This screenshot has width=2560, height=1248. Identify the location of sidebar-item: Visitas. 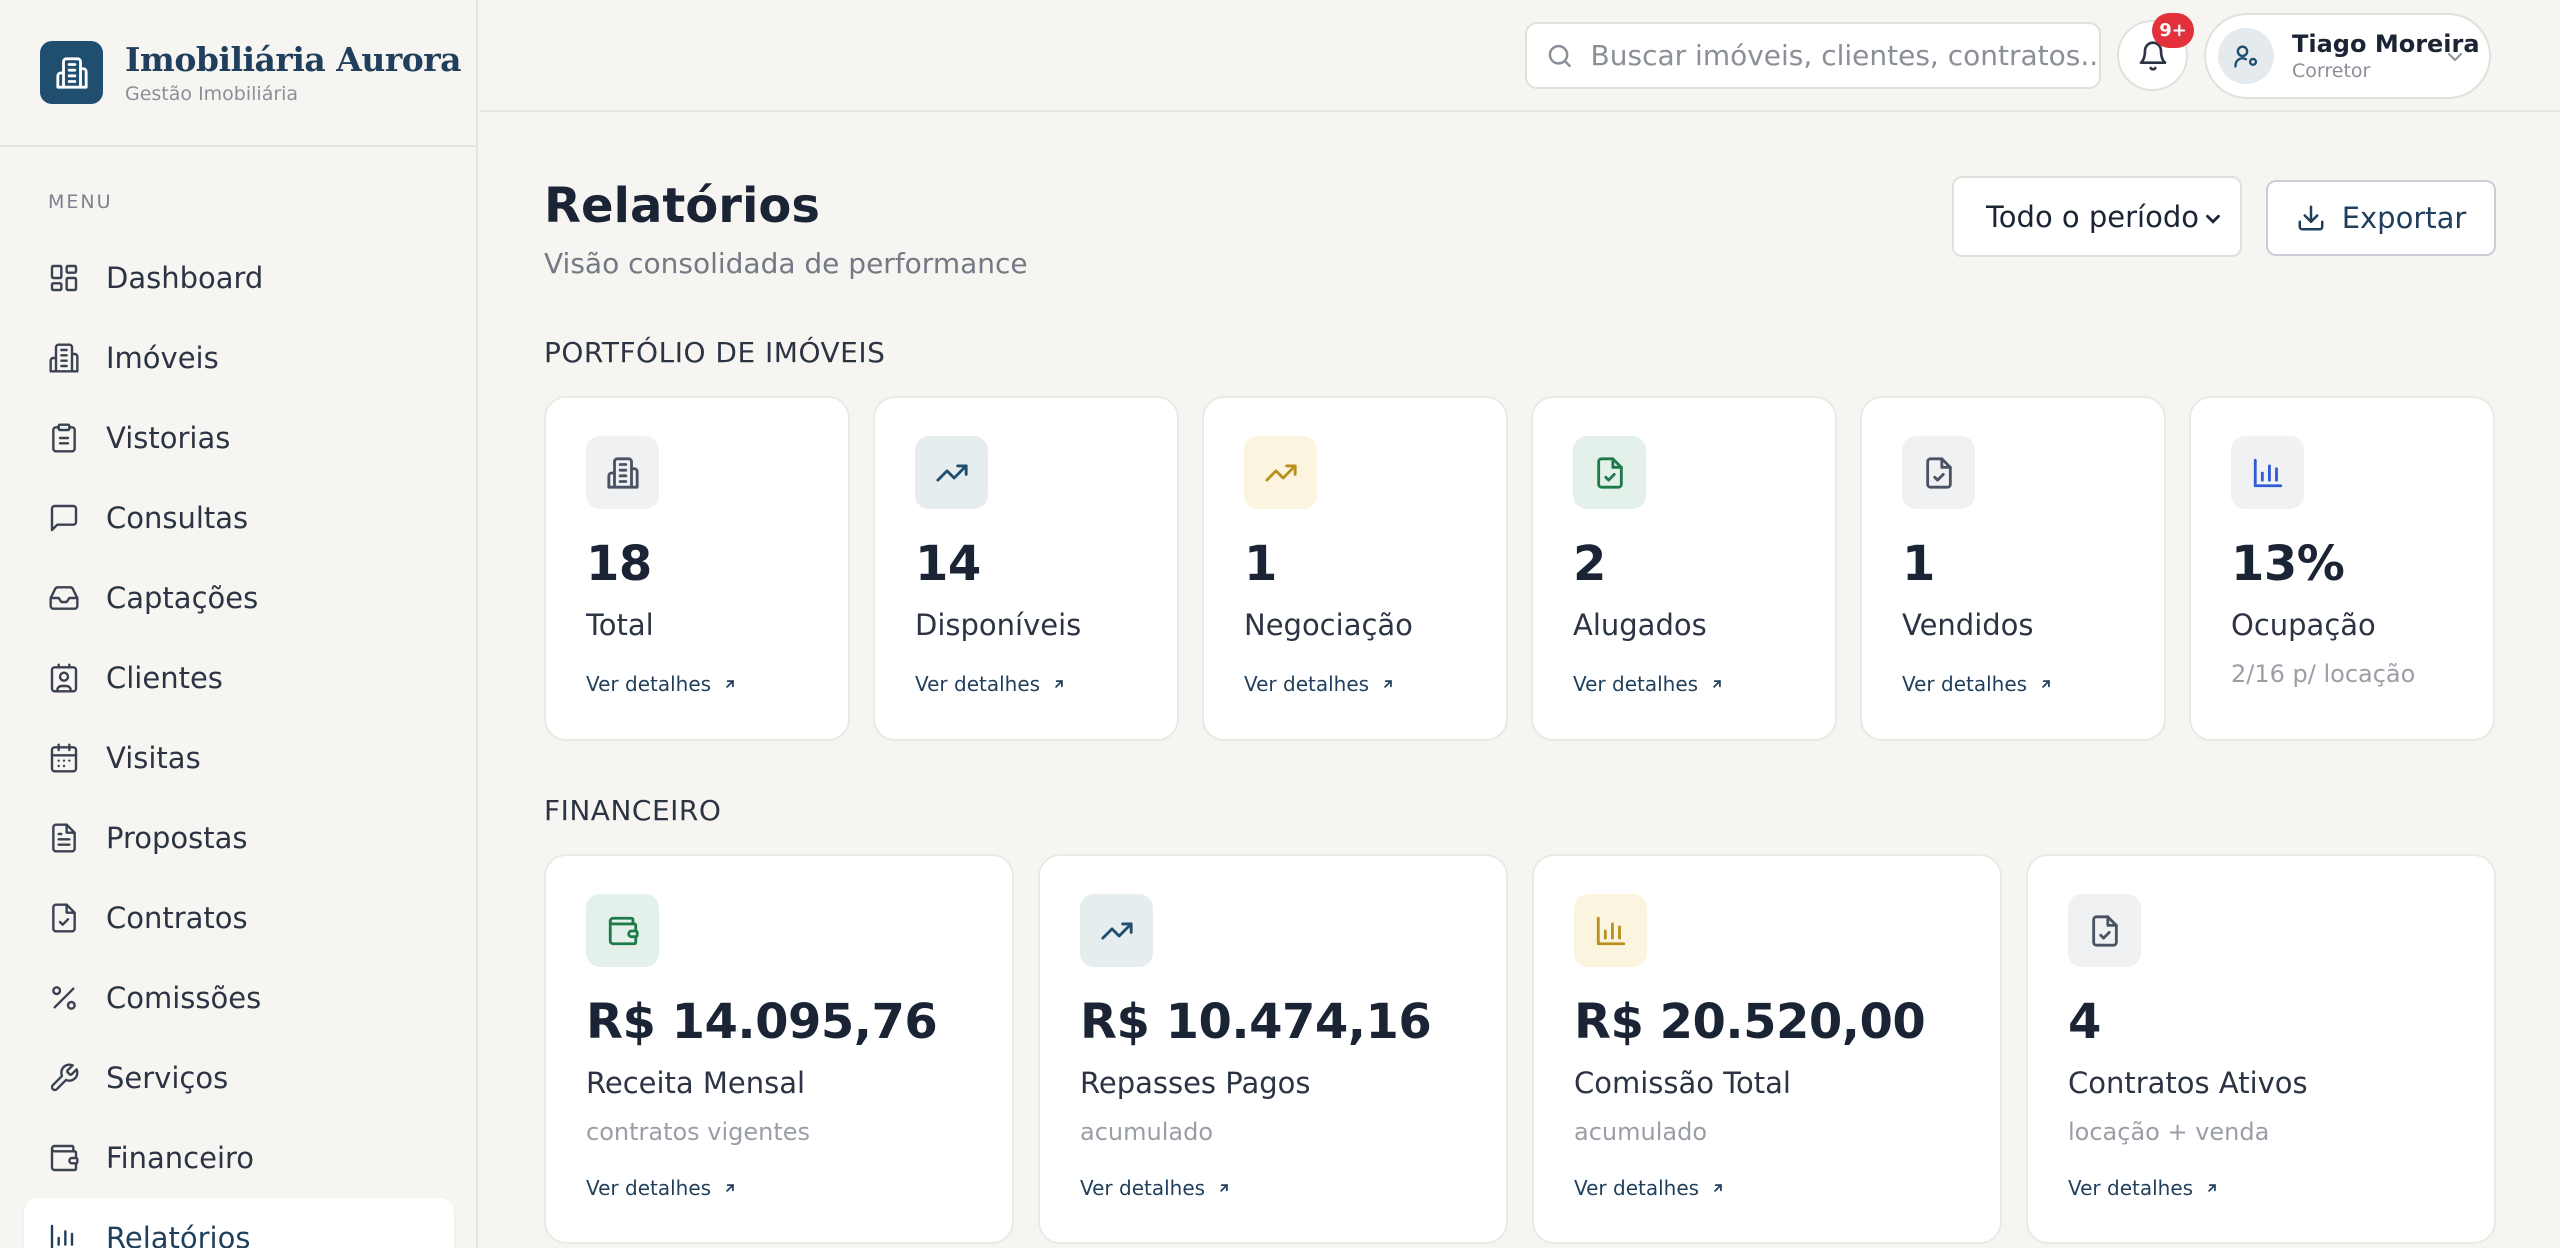
(239, 758).